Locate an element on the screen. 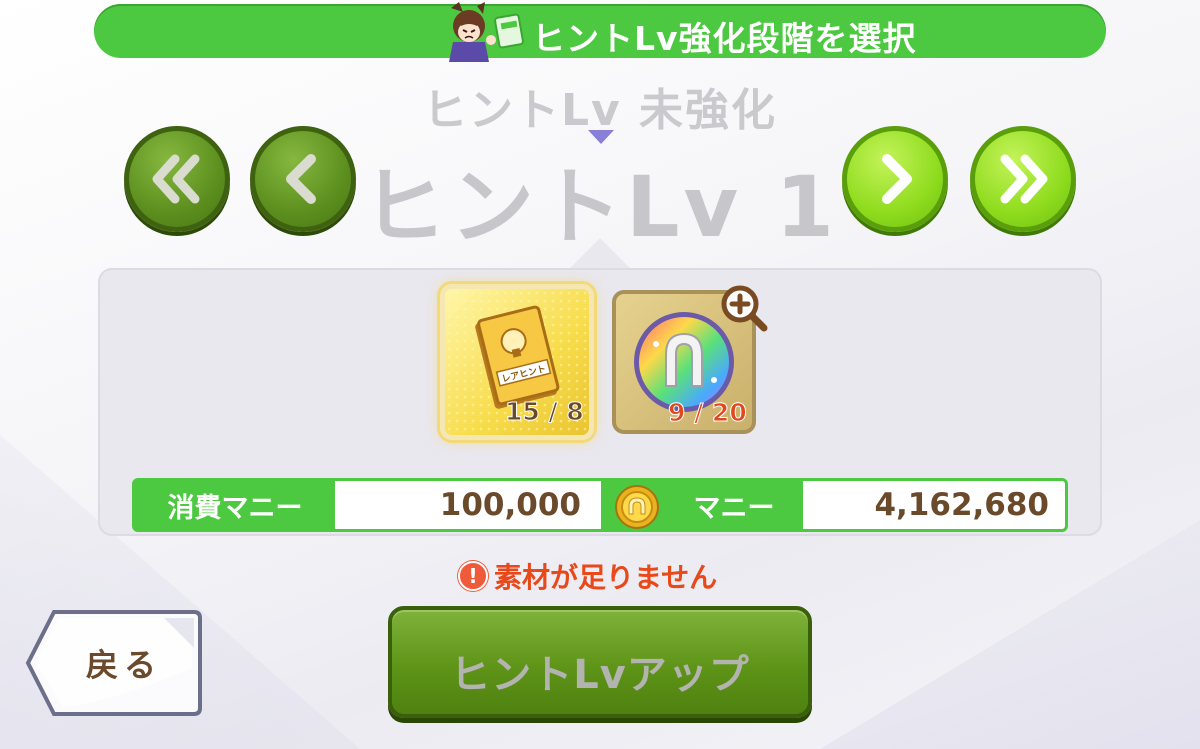 The width and height of the screenshot is (1200, 749). material-count-rare-hint: 15 / 8 is located at coordinates (545, 412).